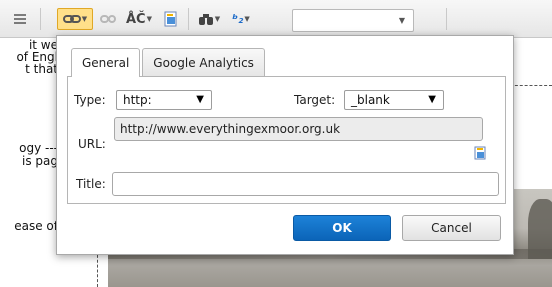 This screenshot has height=287, width=552. I want to click on type-select: http: ▼, so click(164, 100).